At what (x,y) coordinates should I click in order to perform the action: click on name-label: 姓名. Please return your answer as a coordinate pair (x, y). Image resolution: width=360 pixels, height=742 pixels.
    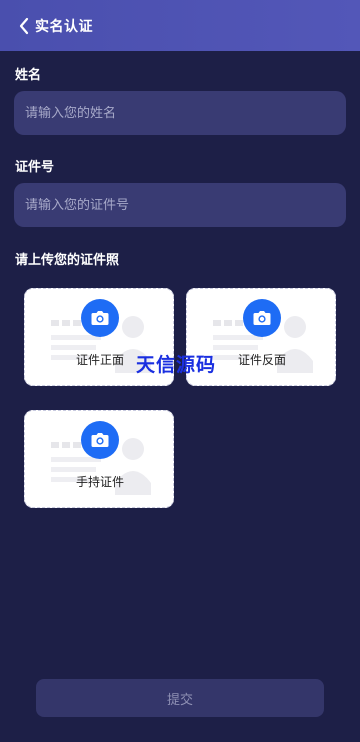
    Looking at the image, I should click on (28, 75).